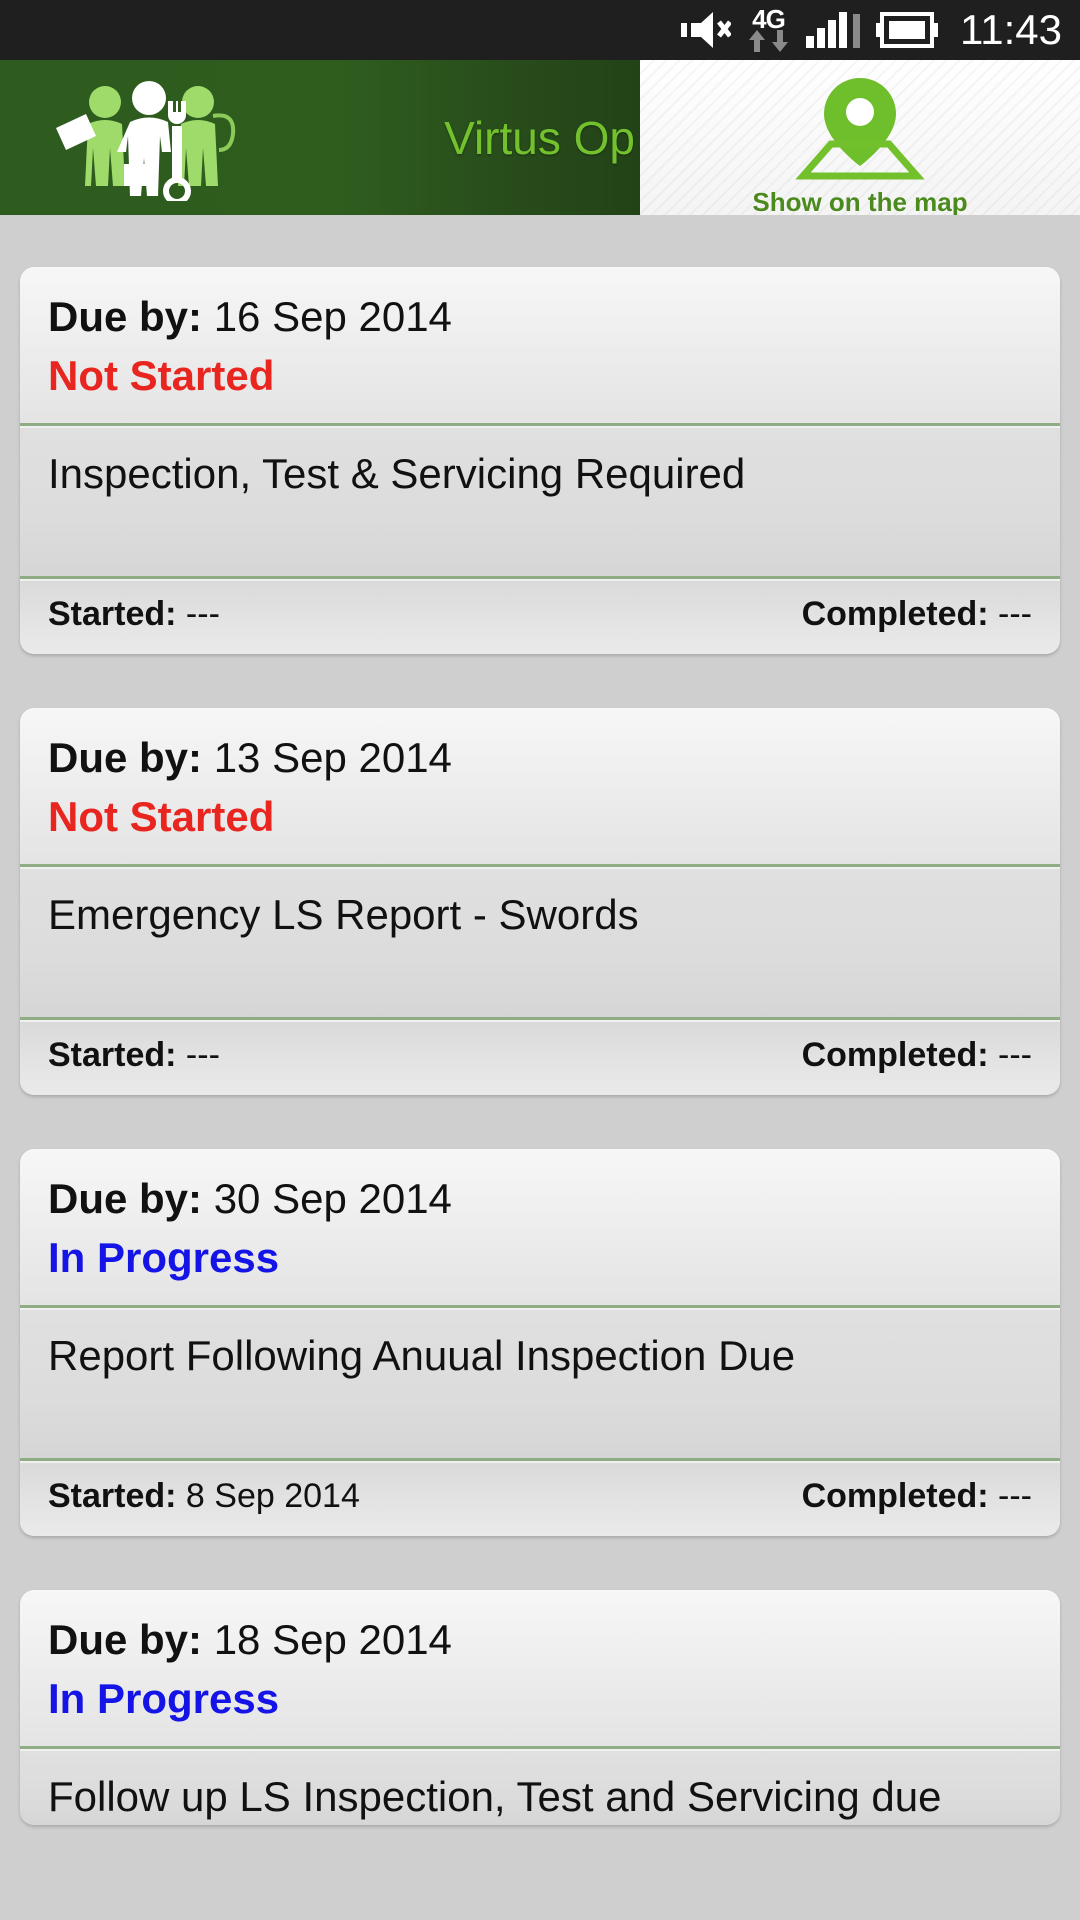  I want to click on task-card-header: Due by: 18 Sep 2014 In Progress, so click(540, 1668).